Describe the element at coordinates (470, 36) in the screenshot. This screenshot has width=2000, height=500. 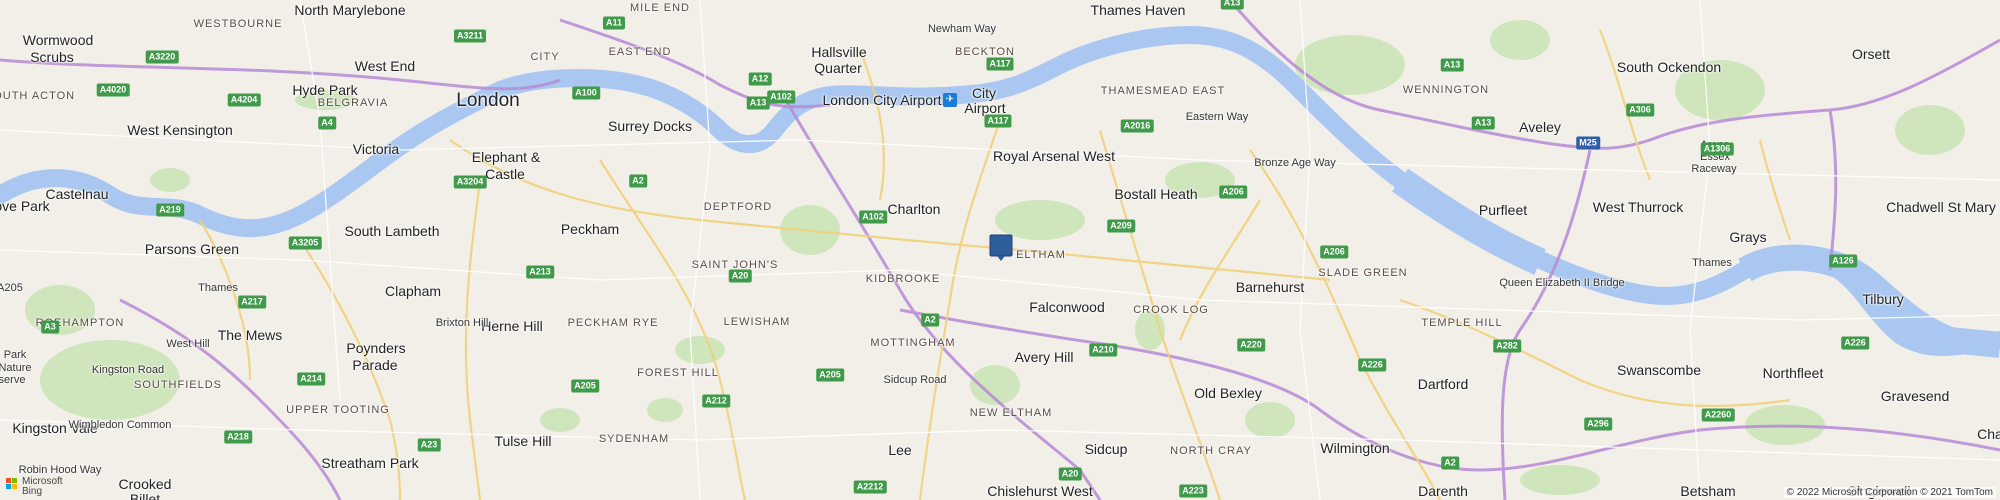
I see `road-shield-a3211: A3211` at that location.